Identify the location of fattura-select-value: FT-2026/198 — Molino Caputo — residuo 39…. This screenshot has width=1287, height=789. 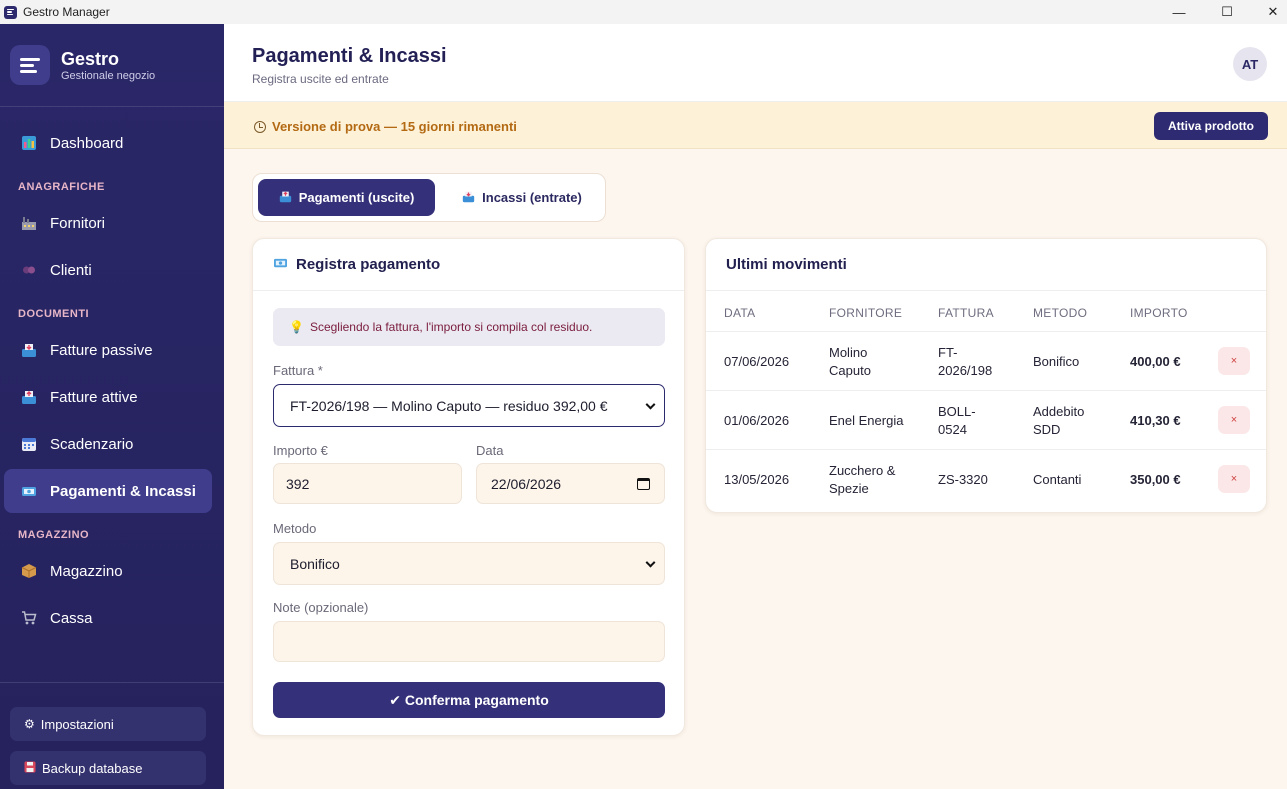
(449, 405).